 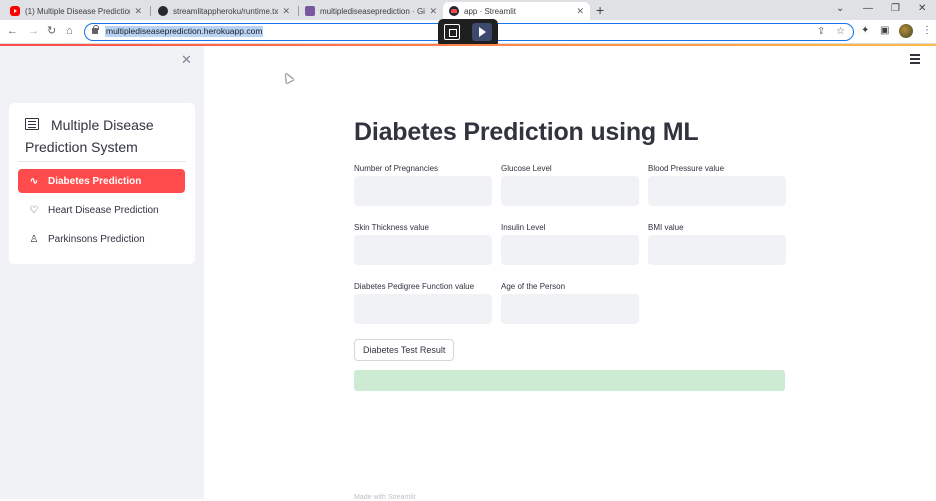 I want to click on bookmark-star-icon: ☆, so click(x=840, y=31).